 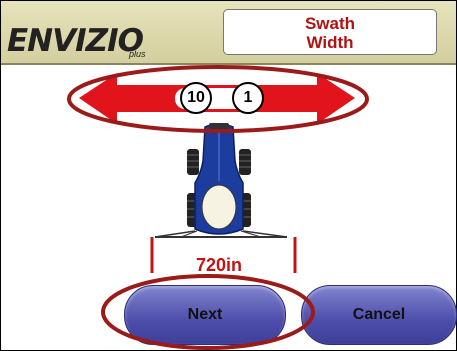 I want to click on envizio-logo: ENVIZIO, so click(x=75, y=41).